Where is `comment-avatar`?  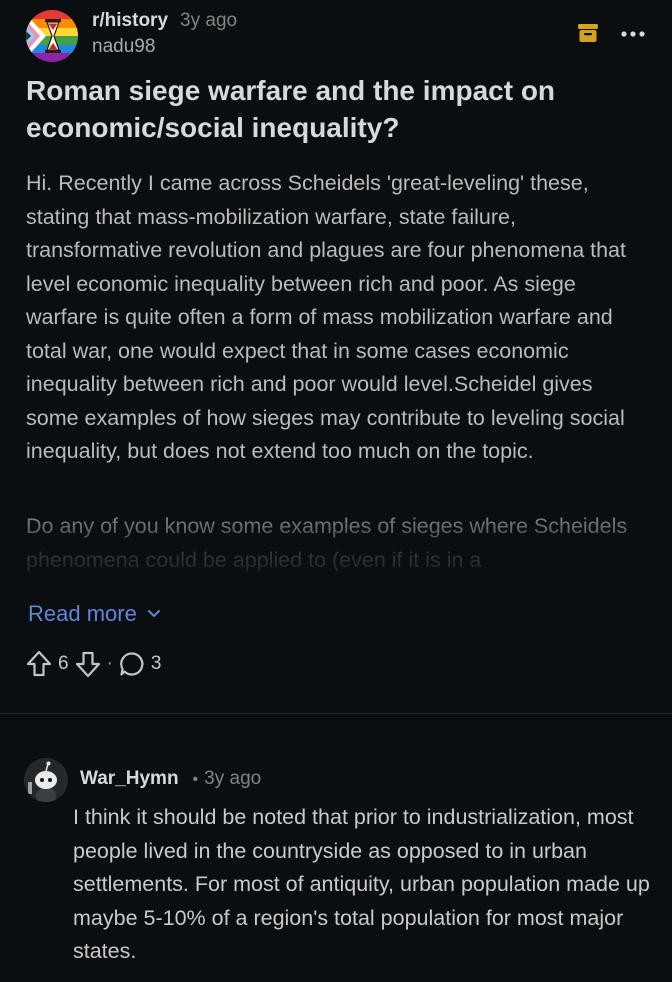 comment-avatar is located at coordinates (46, 780).